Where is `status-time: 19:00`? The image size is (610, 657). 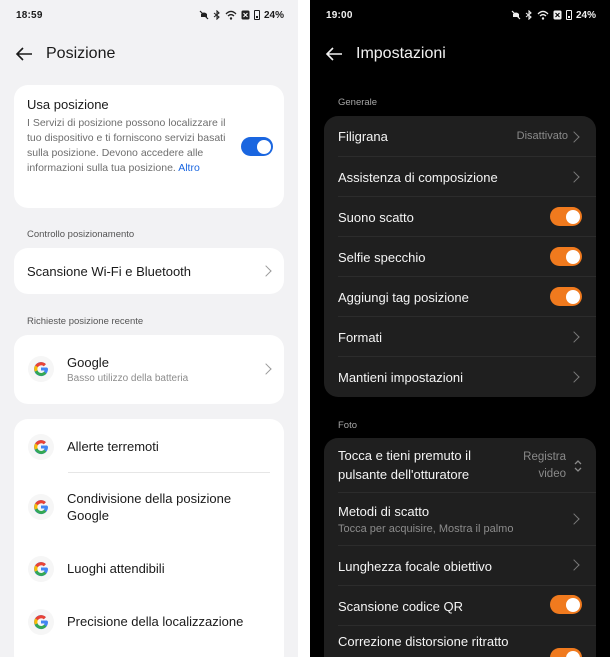
status-time: 19:00 is located at coordinates (339, 15).